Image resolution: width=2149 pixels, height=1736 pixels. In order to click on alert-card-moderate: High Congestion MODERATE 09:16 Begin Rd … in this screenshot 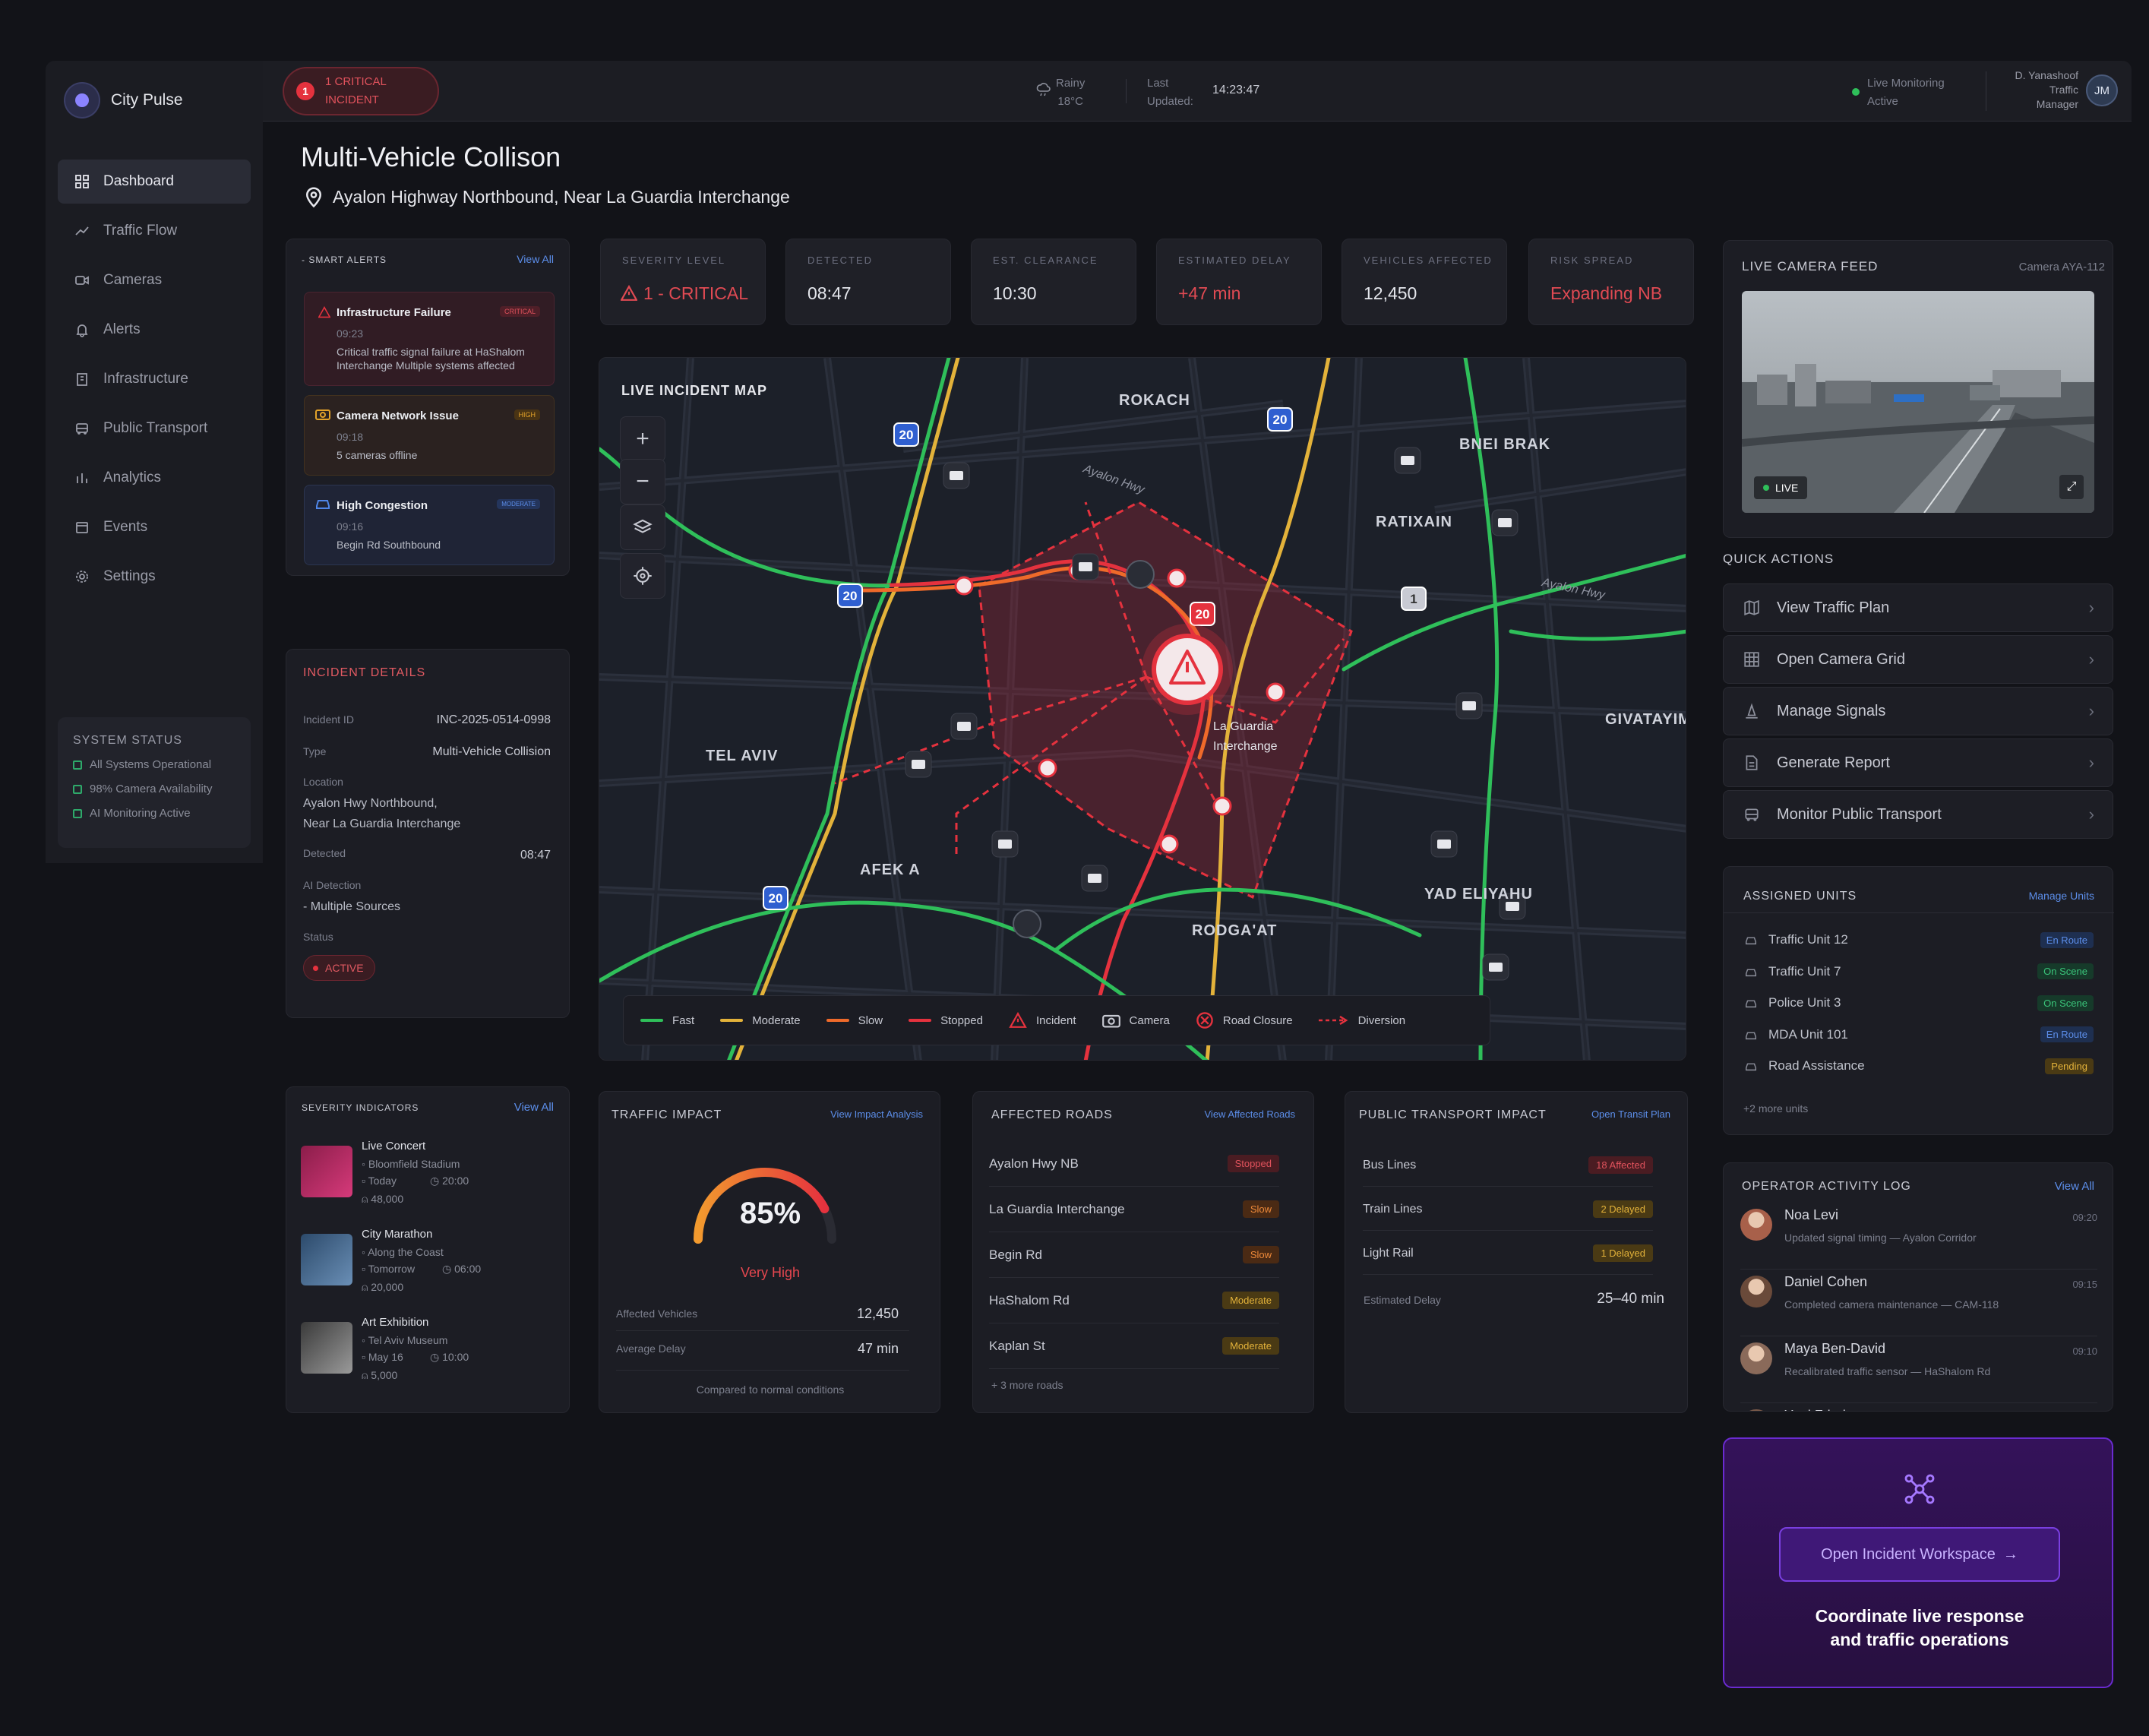, I will do `click(430, 525)`.